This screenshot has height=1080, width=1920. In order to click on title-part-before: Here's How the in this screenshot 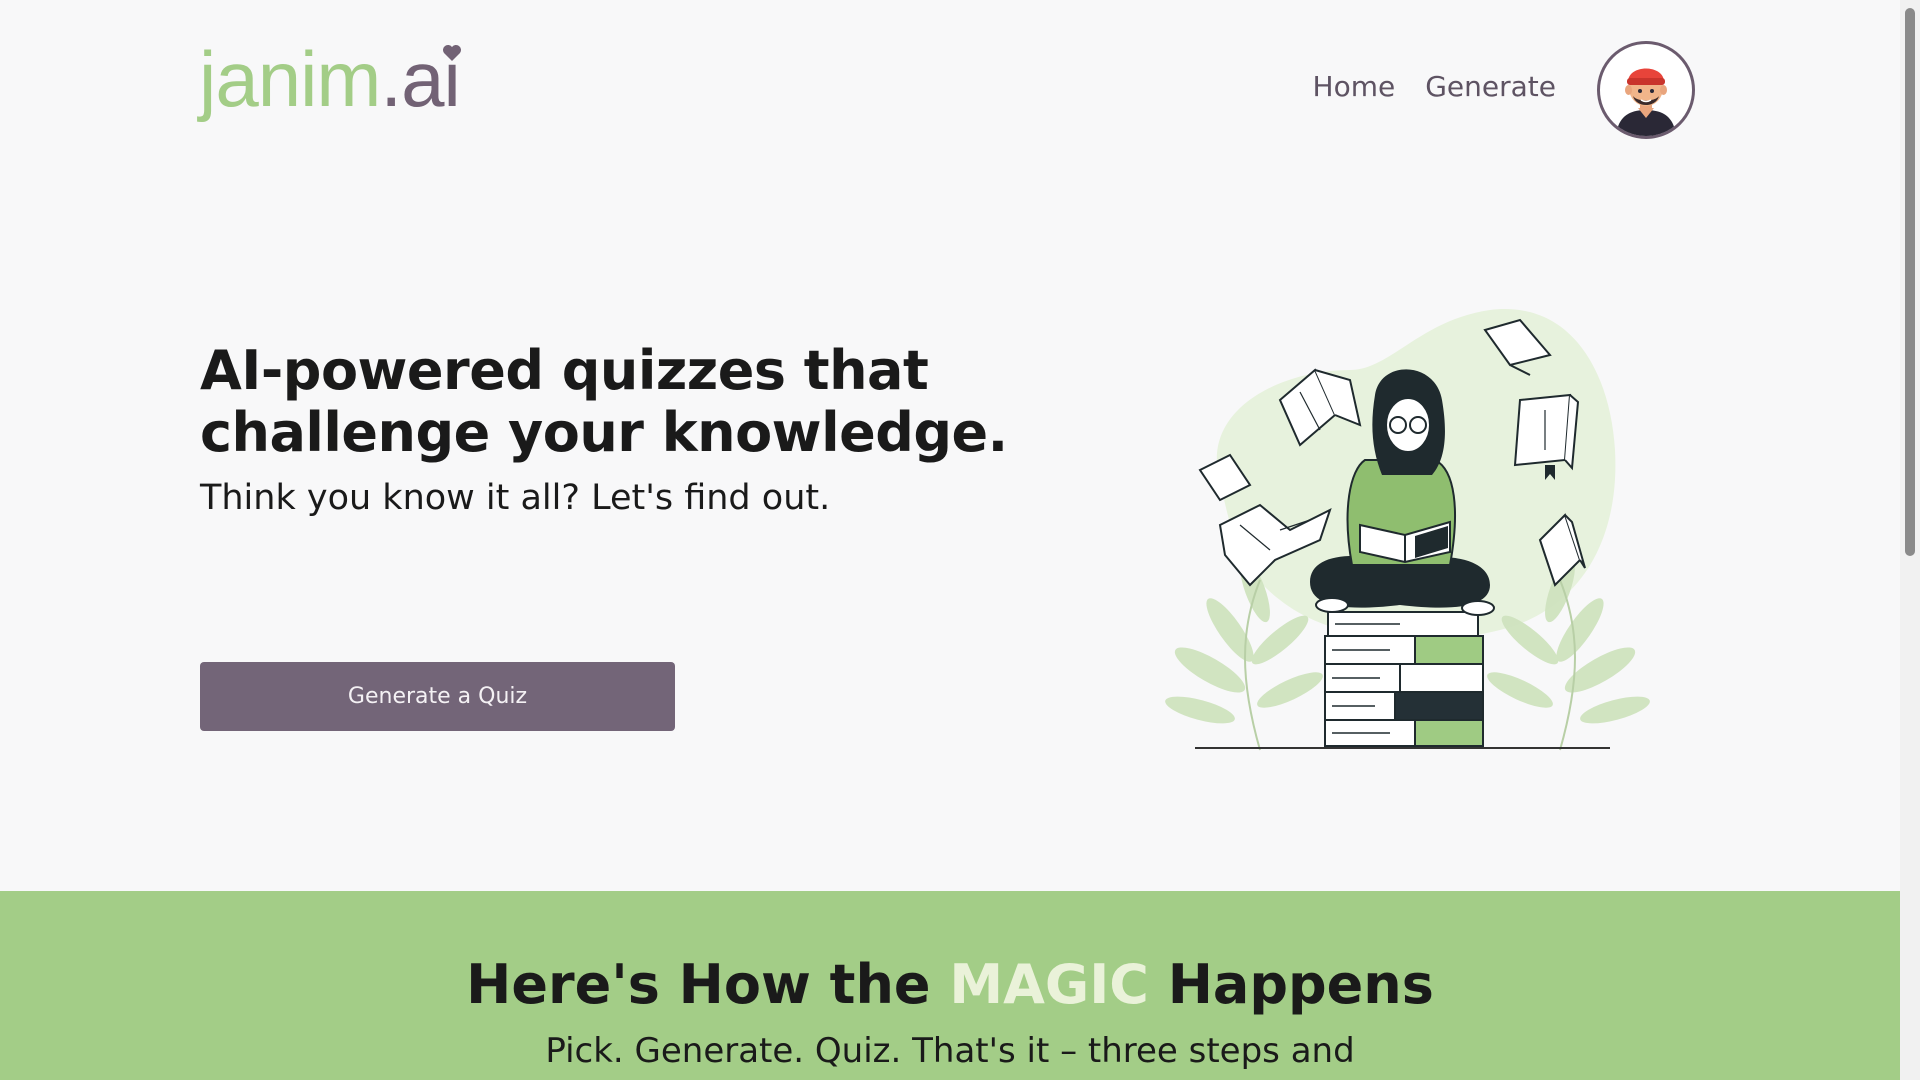, I will do `click(708, 984)`.